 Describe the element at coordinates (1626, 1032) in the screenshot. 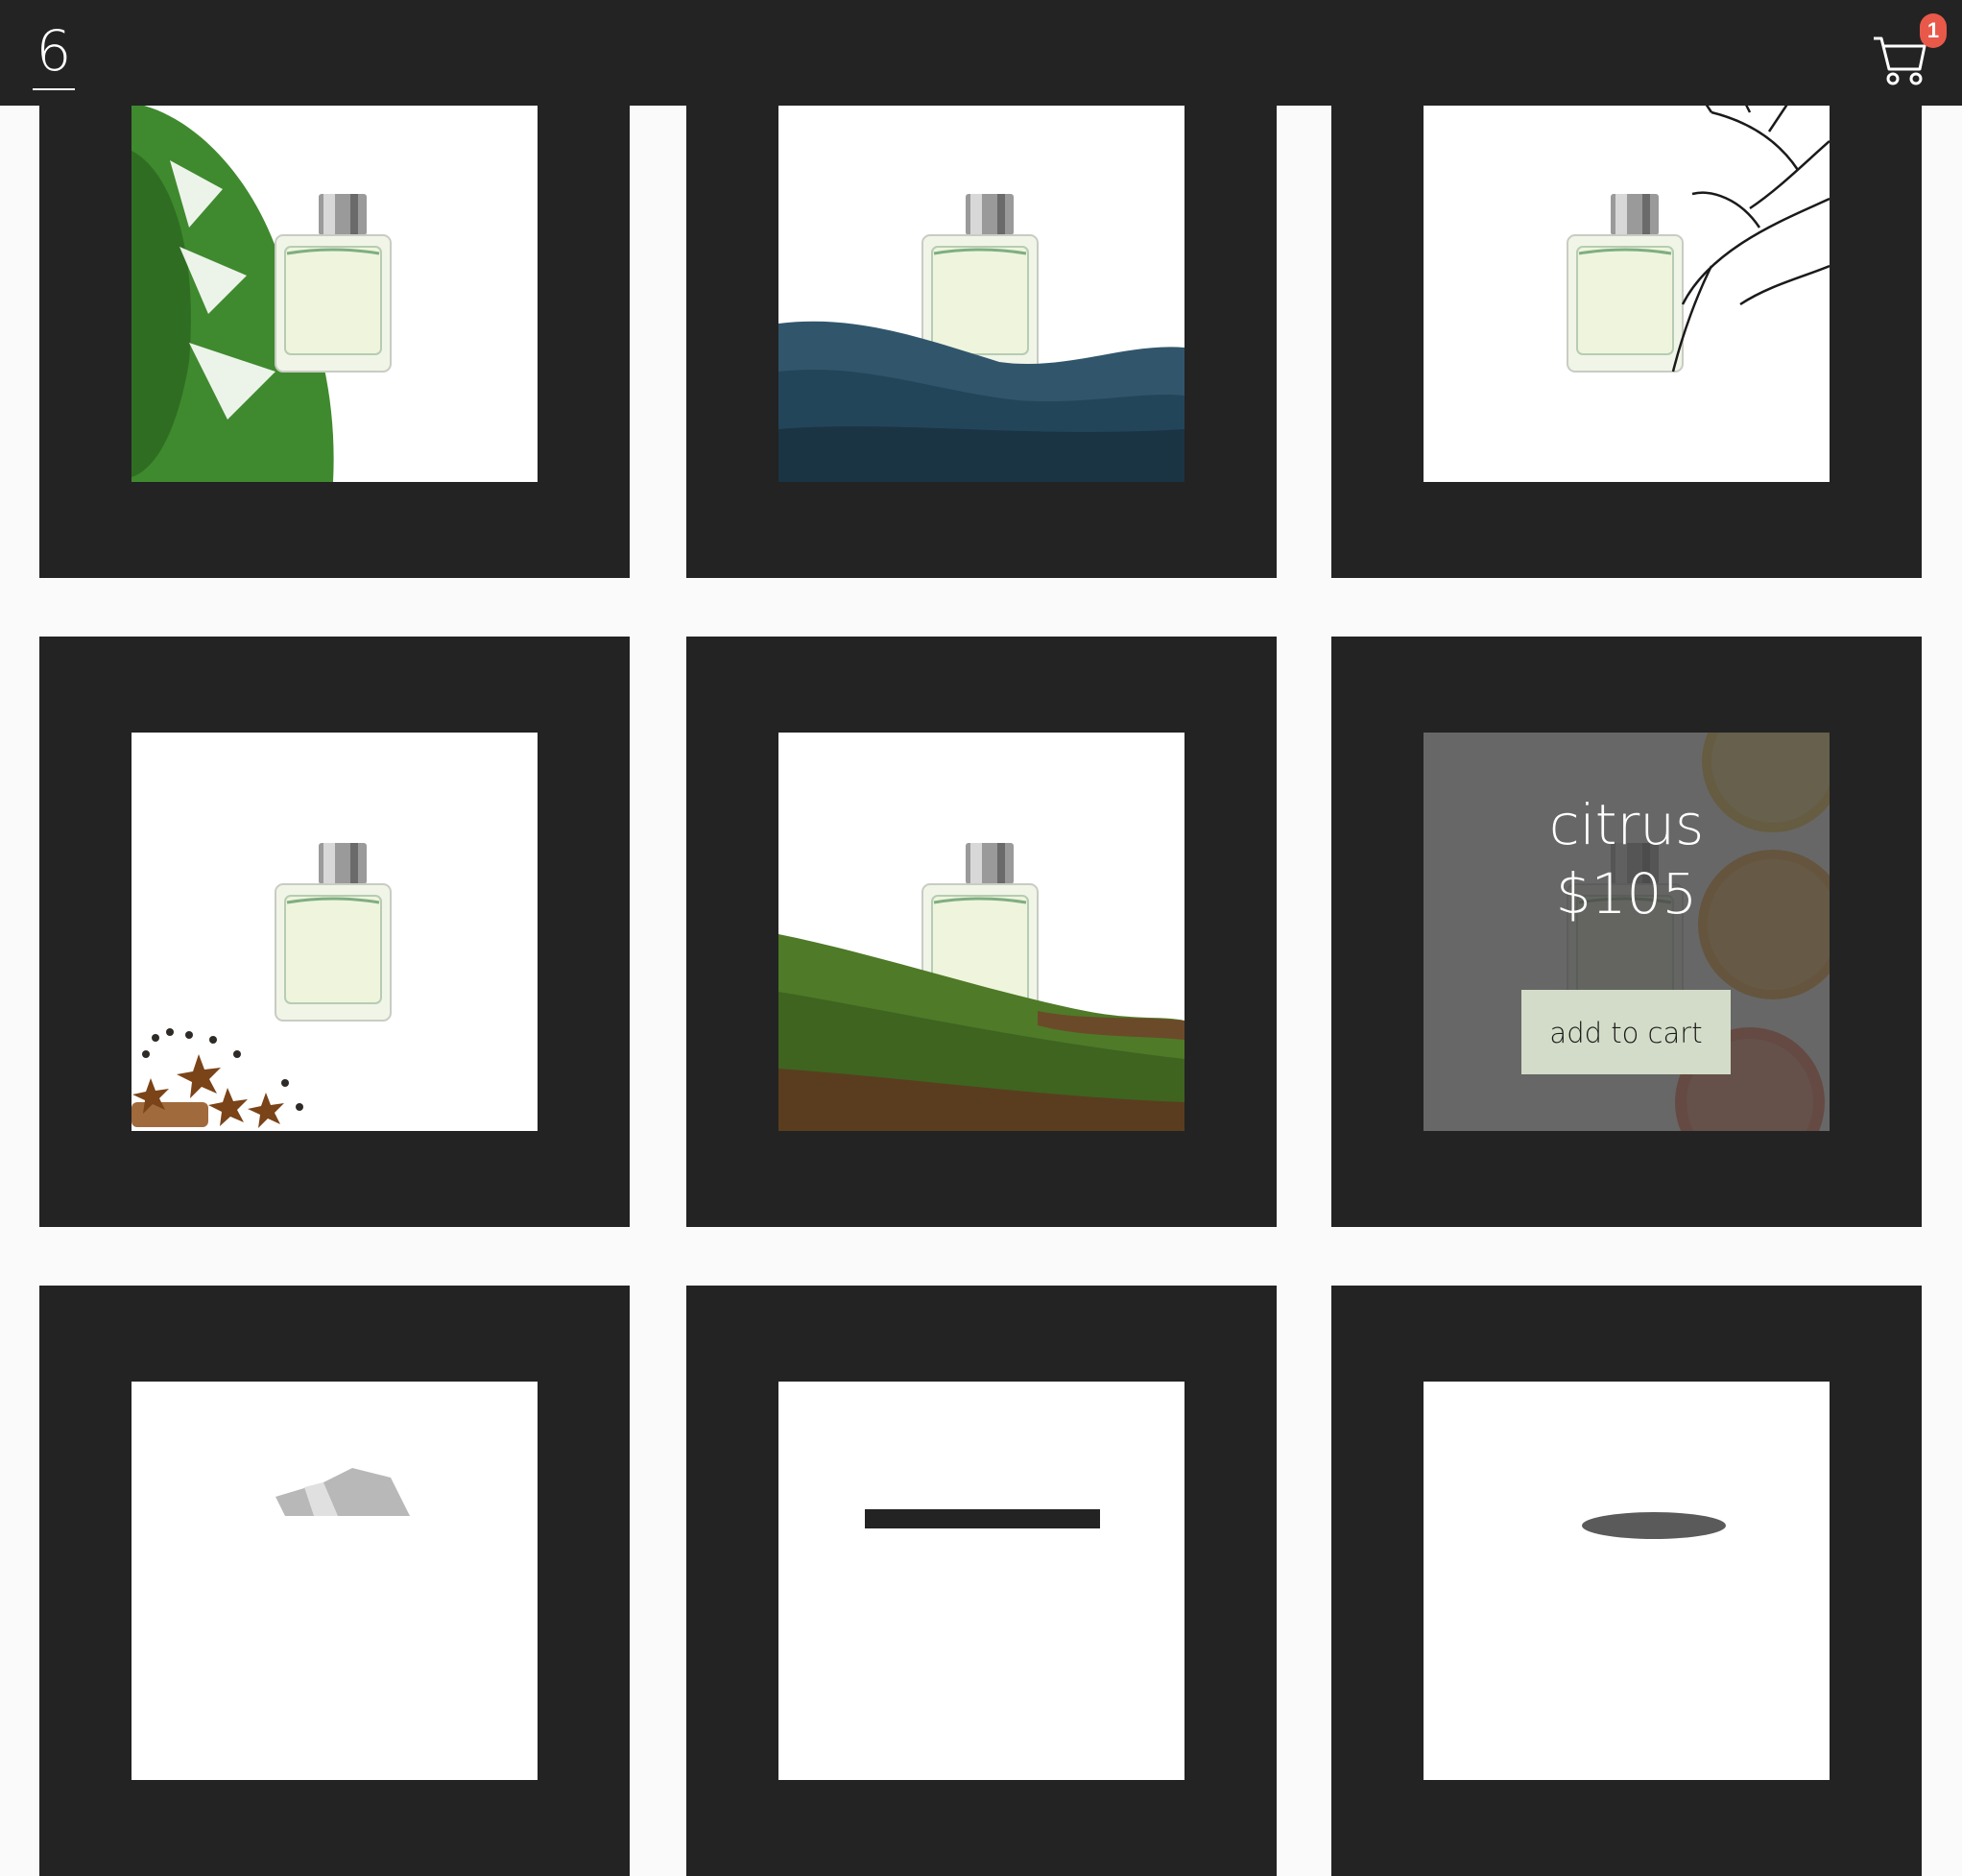

I see `add-to-cart-button: add to cart` at that location.